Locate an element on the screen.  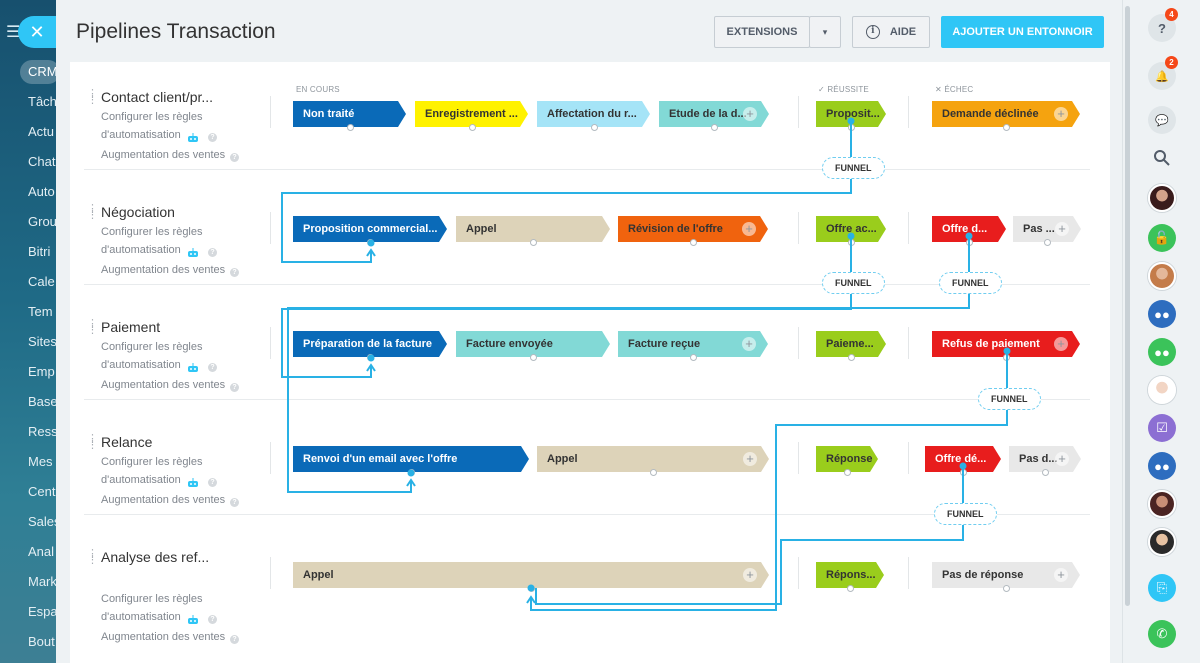
extensions-dropdown-button: ▾ is located at coordinates (825, 32).